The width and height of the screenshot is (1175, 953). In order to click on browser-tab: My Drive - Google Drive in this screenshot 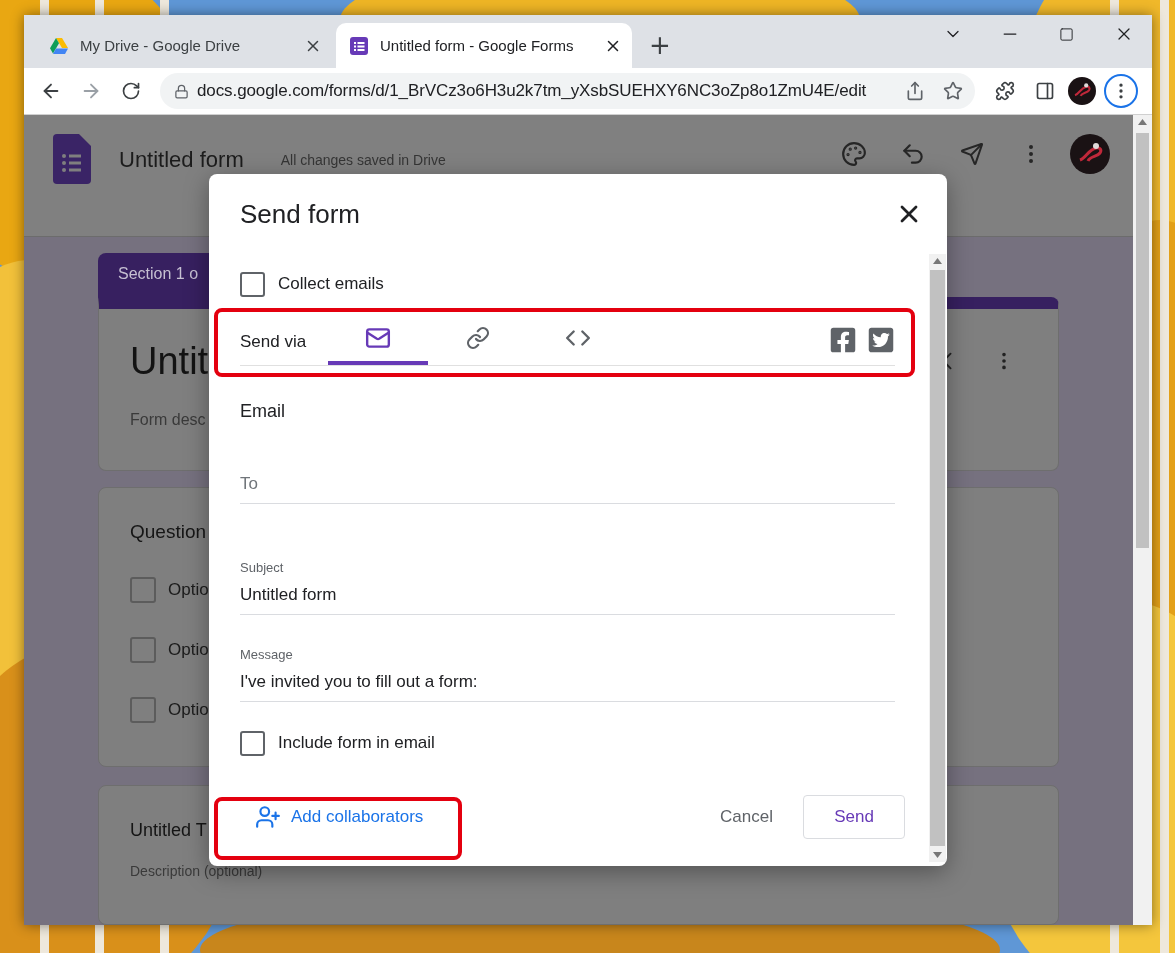, I will do `click(184, 45)`.